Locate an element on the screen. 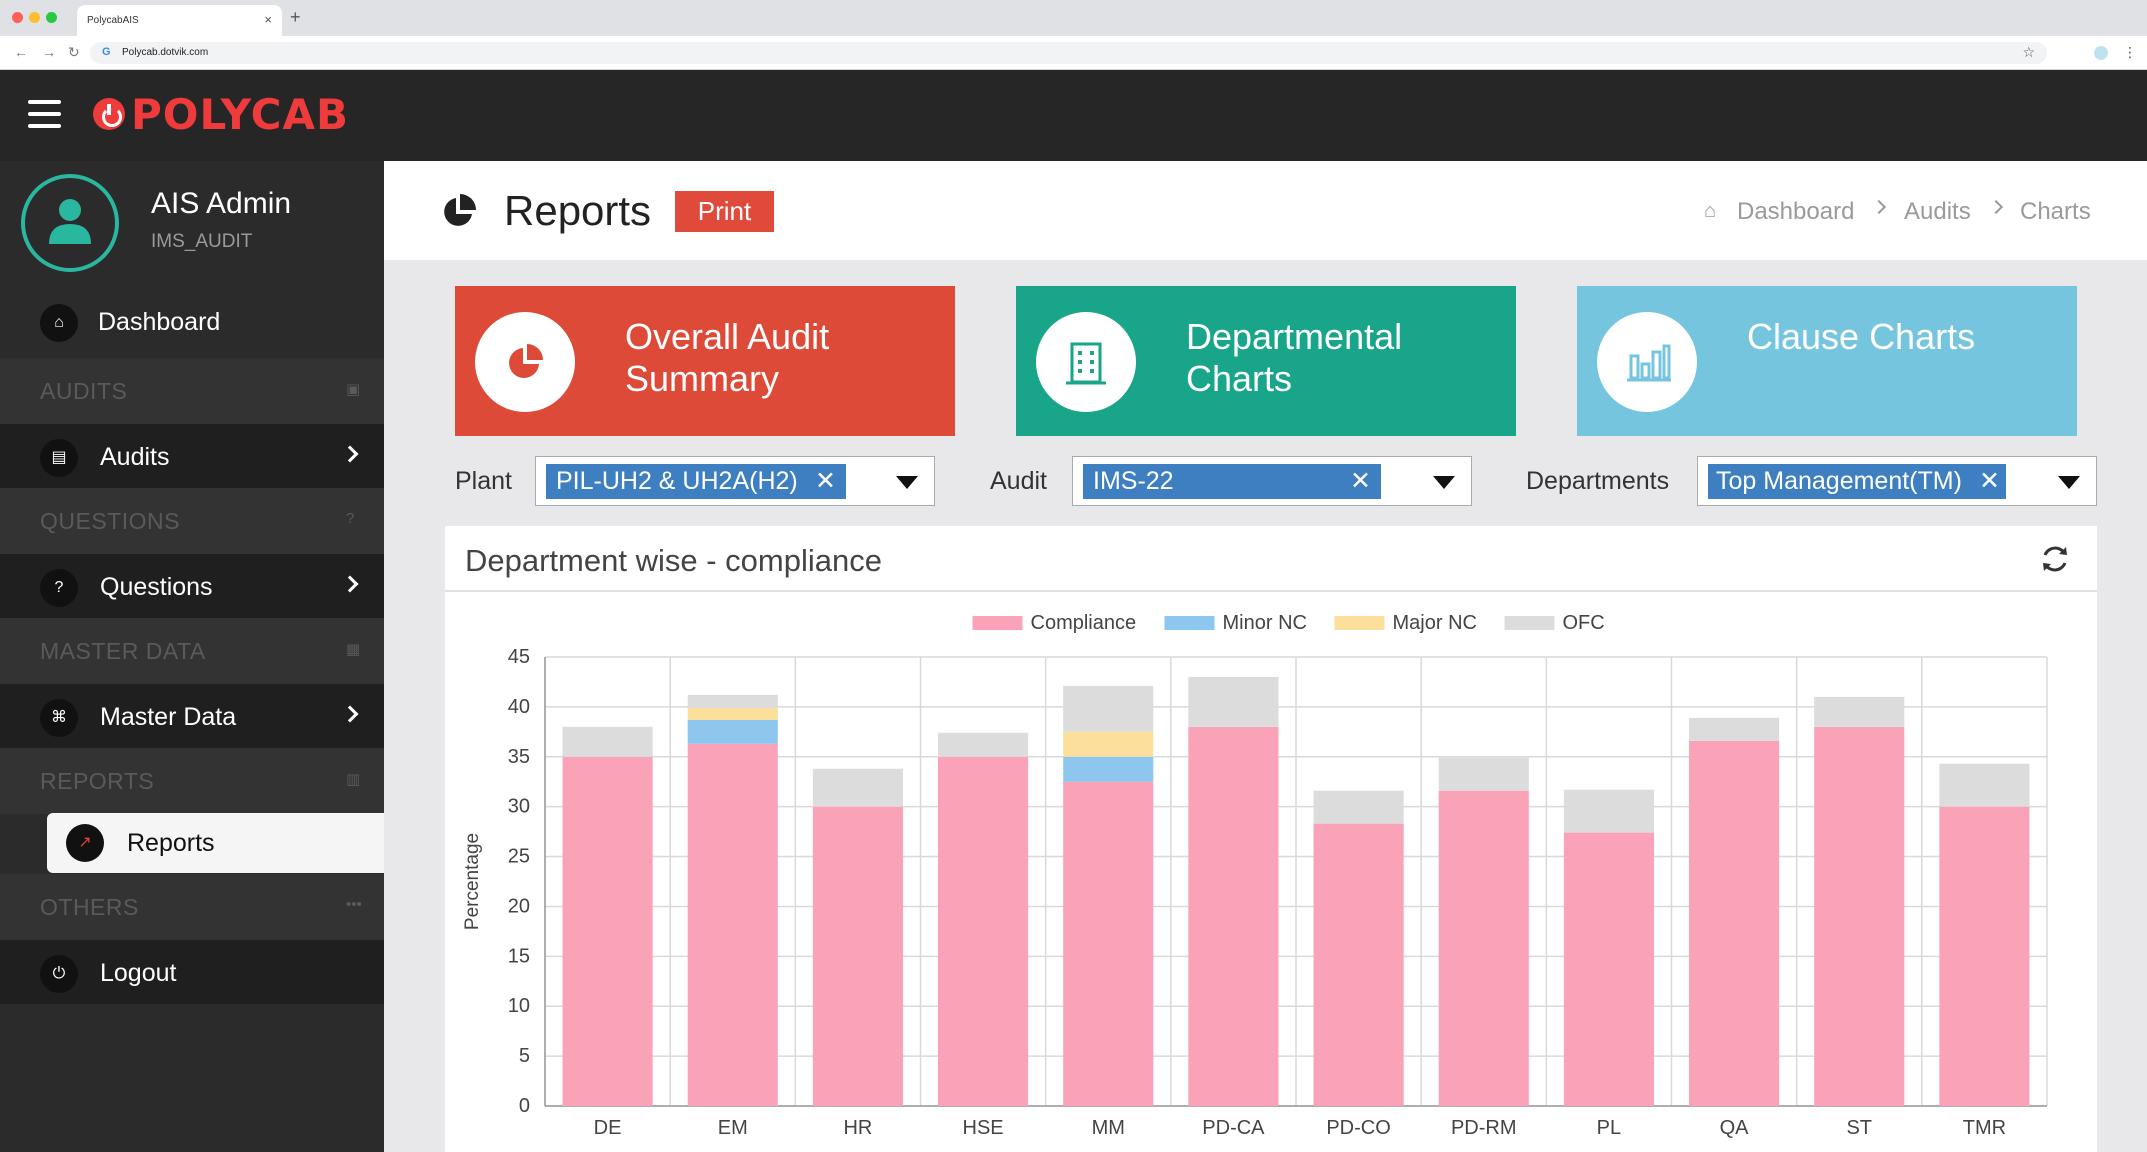 This screenshot has width=2147, height=1152. address-bar: ← → ↻ G Polycab.dotvik.com ☆ ⋮ is located at coordinates (1073, 53).